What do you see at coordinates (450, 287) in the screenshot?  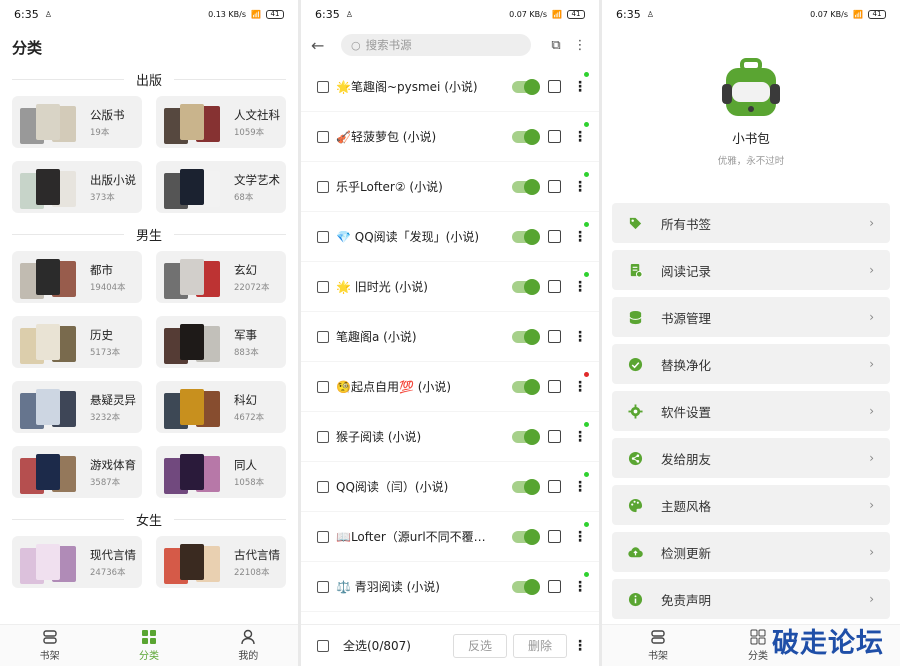 I see `source-row: 🌟 旧时光 (小说) ⋮` at bounding box center [450, 287].